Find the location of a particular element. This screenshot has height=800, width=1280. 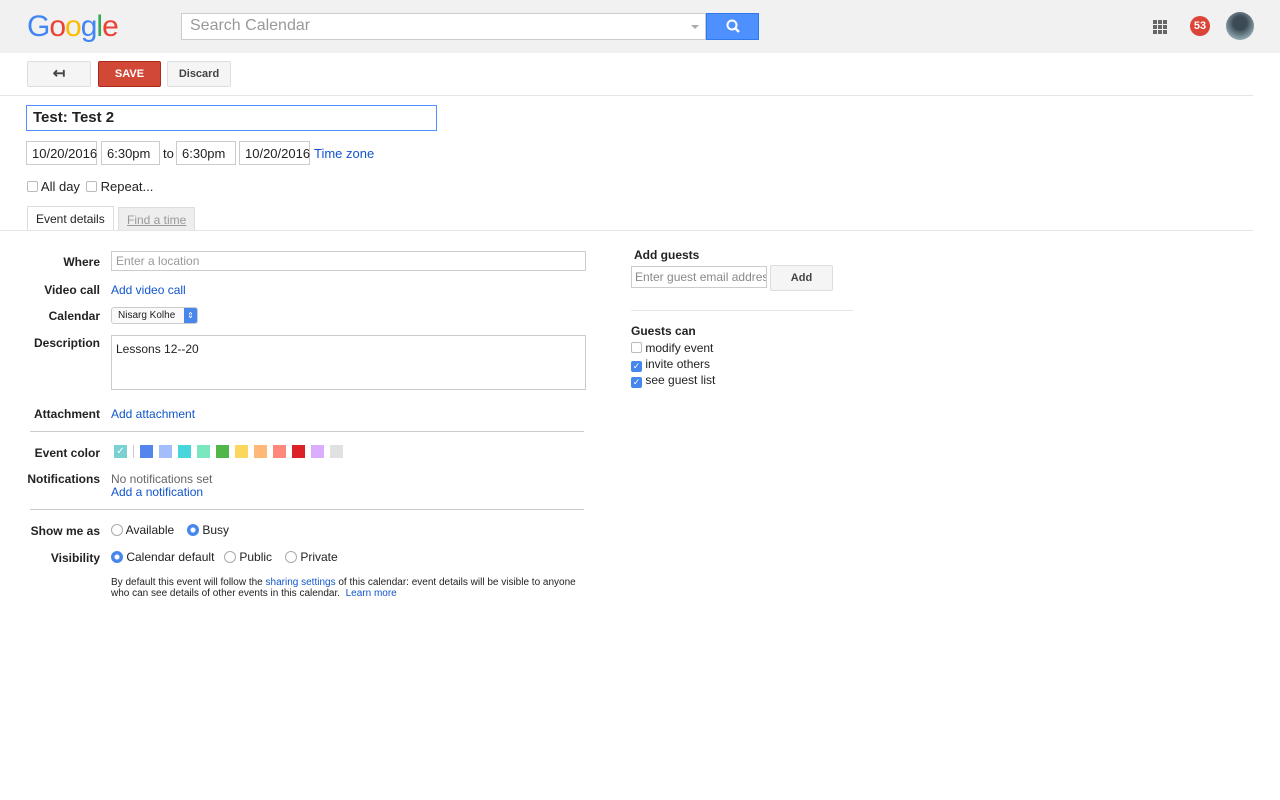

back-button: ↤ is located at coordinates (59, 74).